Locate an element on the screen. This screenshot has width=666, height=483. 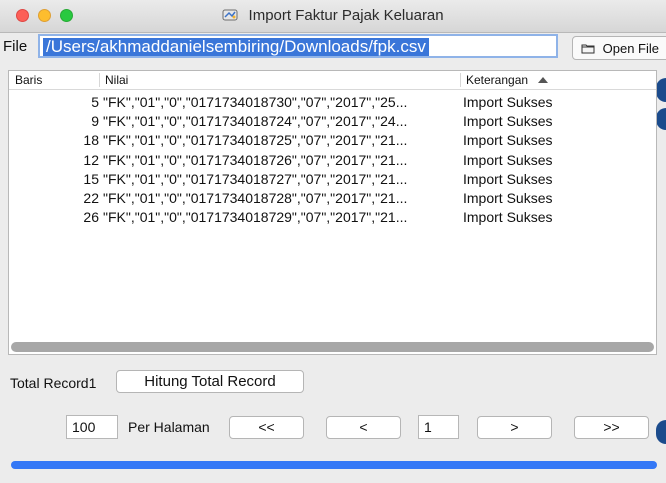
hitung-total-record-button: Hitung Total Record is located at coordinates (210, 381).